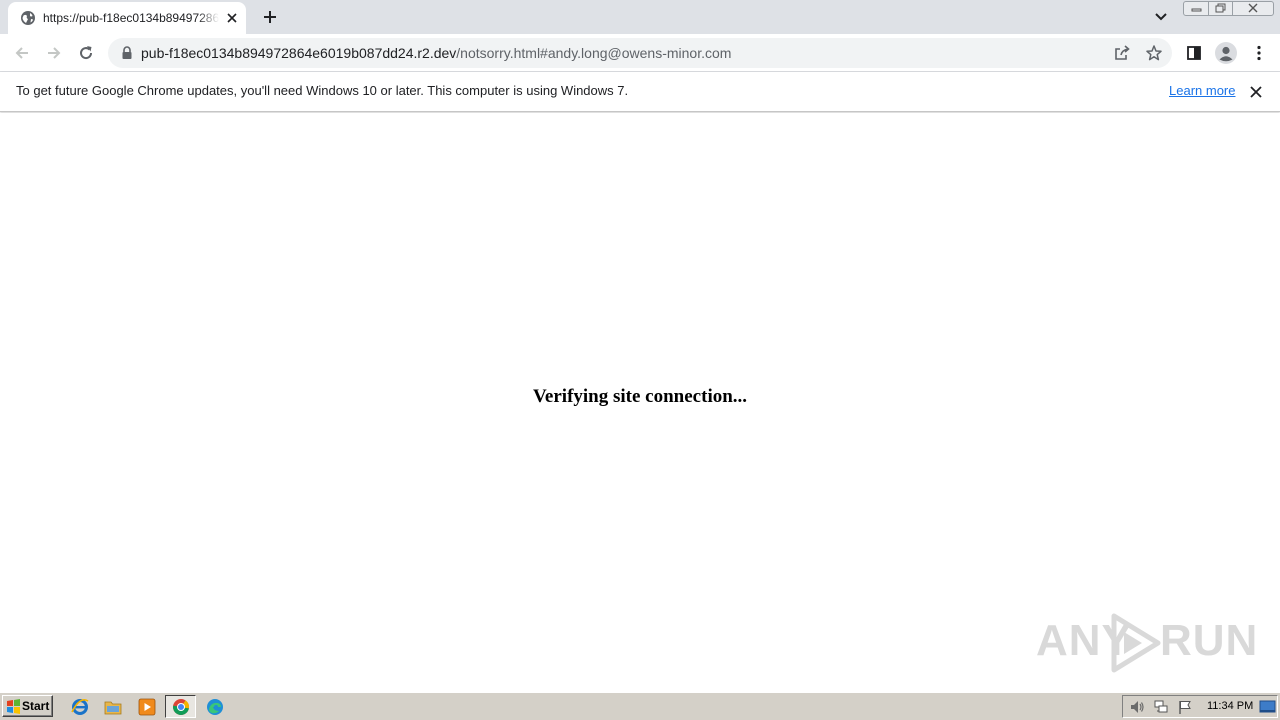  What do you see at coordinates (1185, 707) in the screenshot?
I see `action-center-flag-icon` at bounding box center [1185, 707].